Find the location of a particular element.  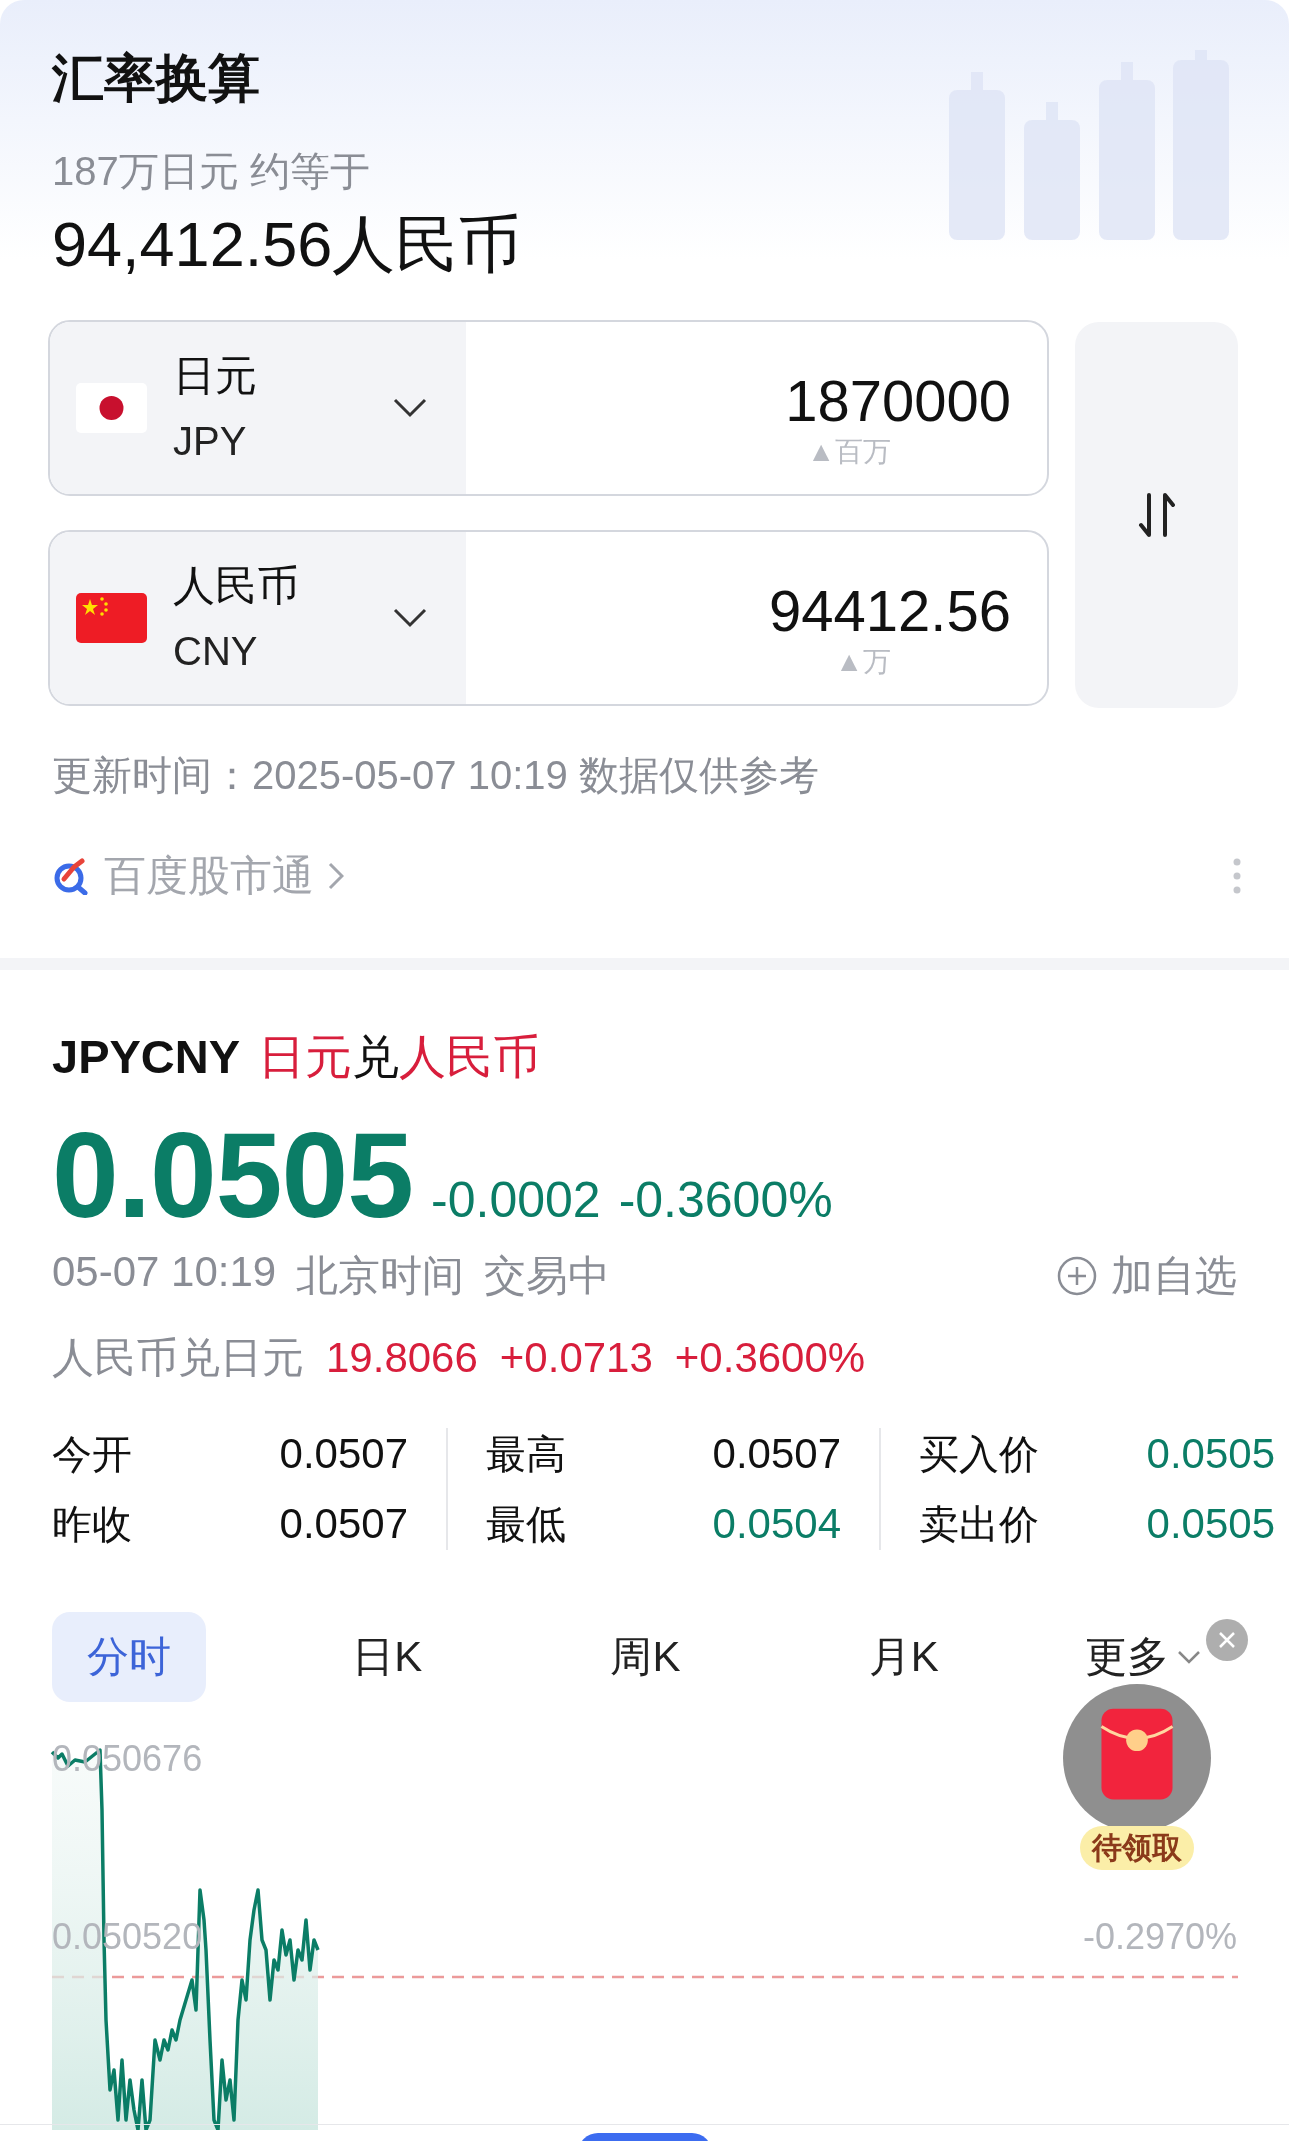

stat-label: 最高 is located at coordinates (526, 1454).